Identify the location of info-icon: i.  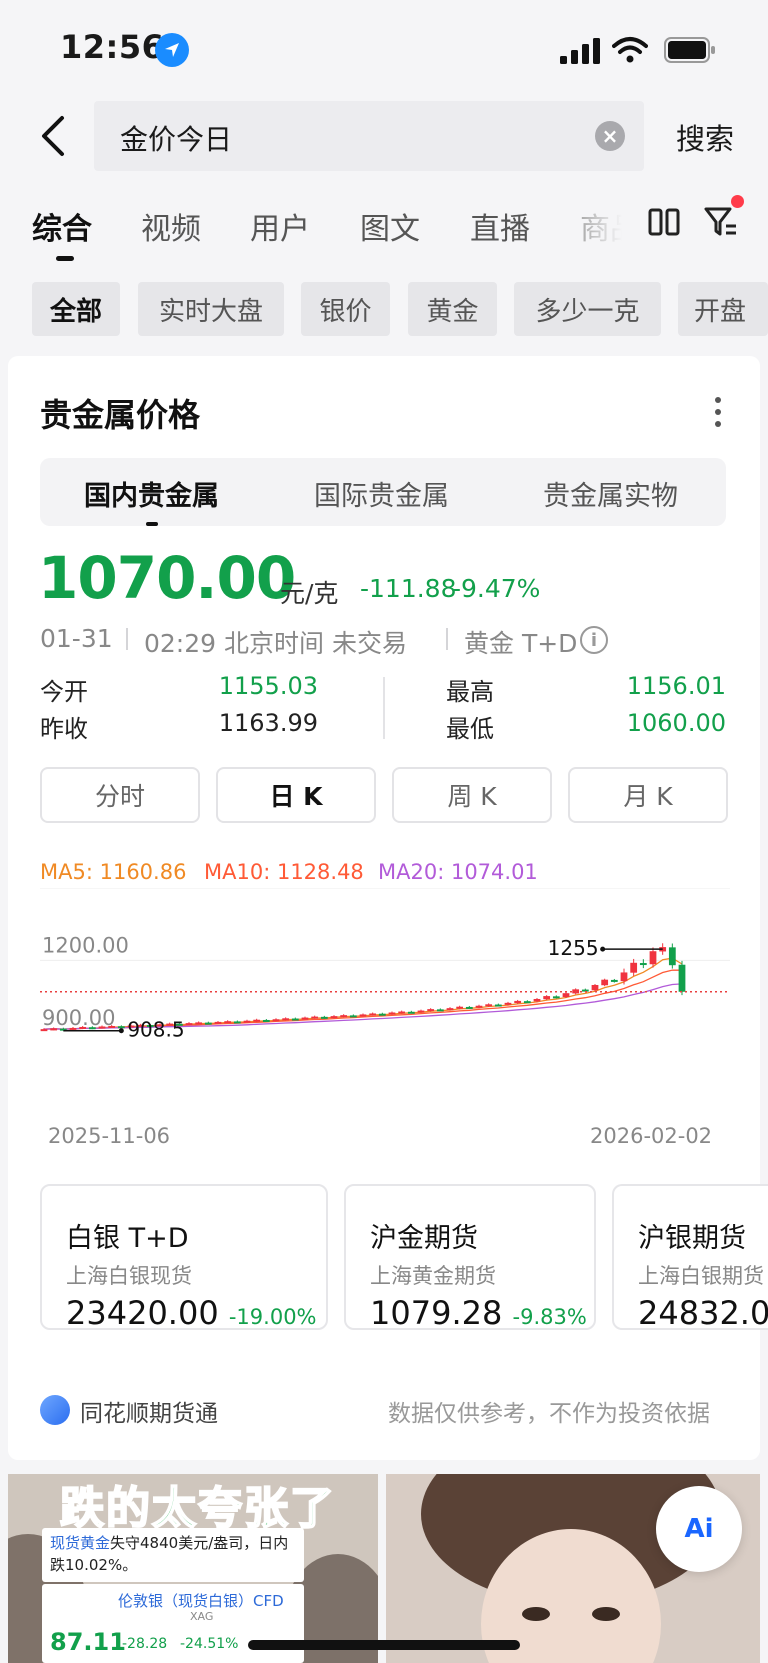
(594, 640).